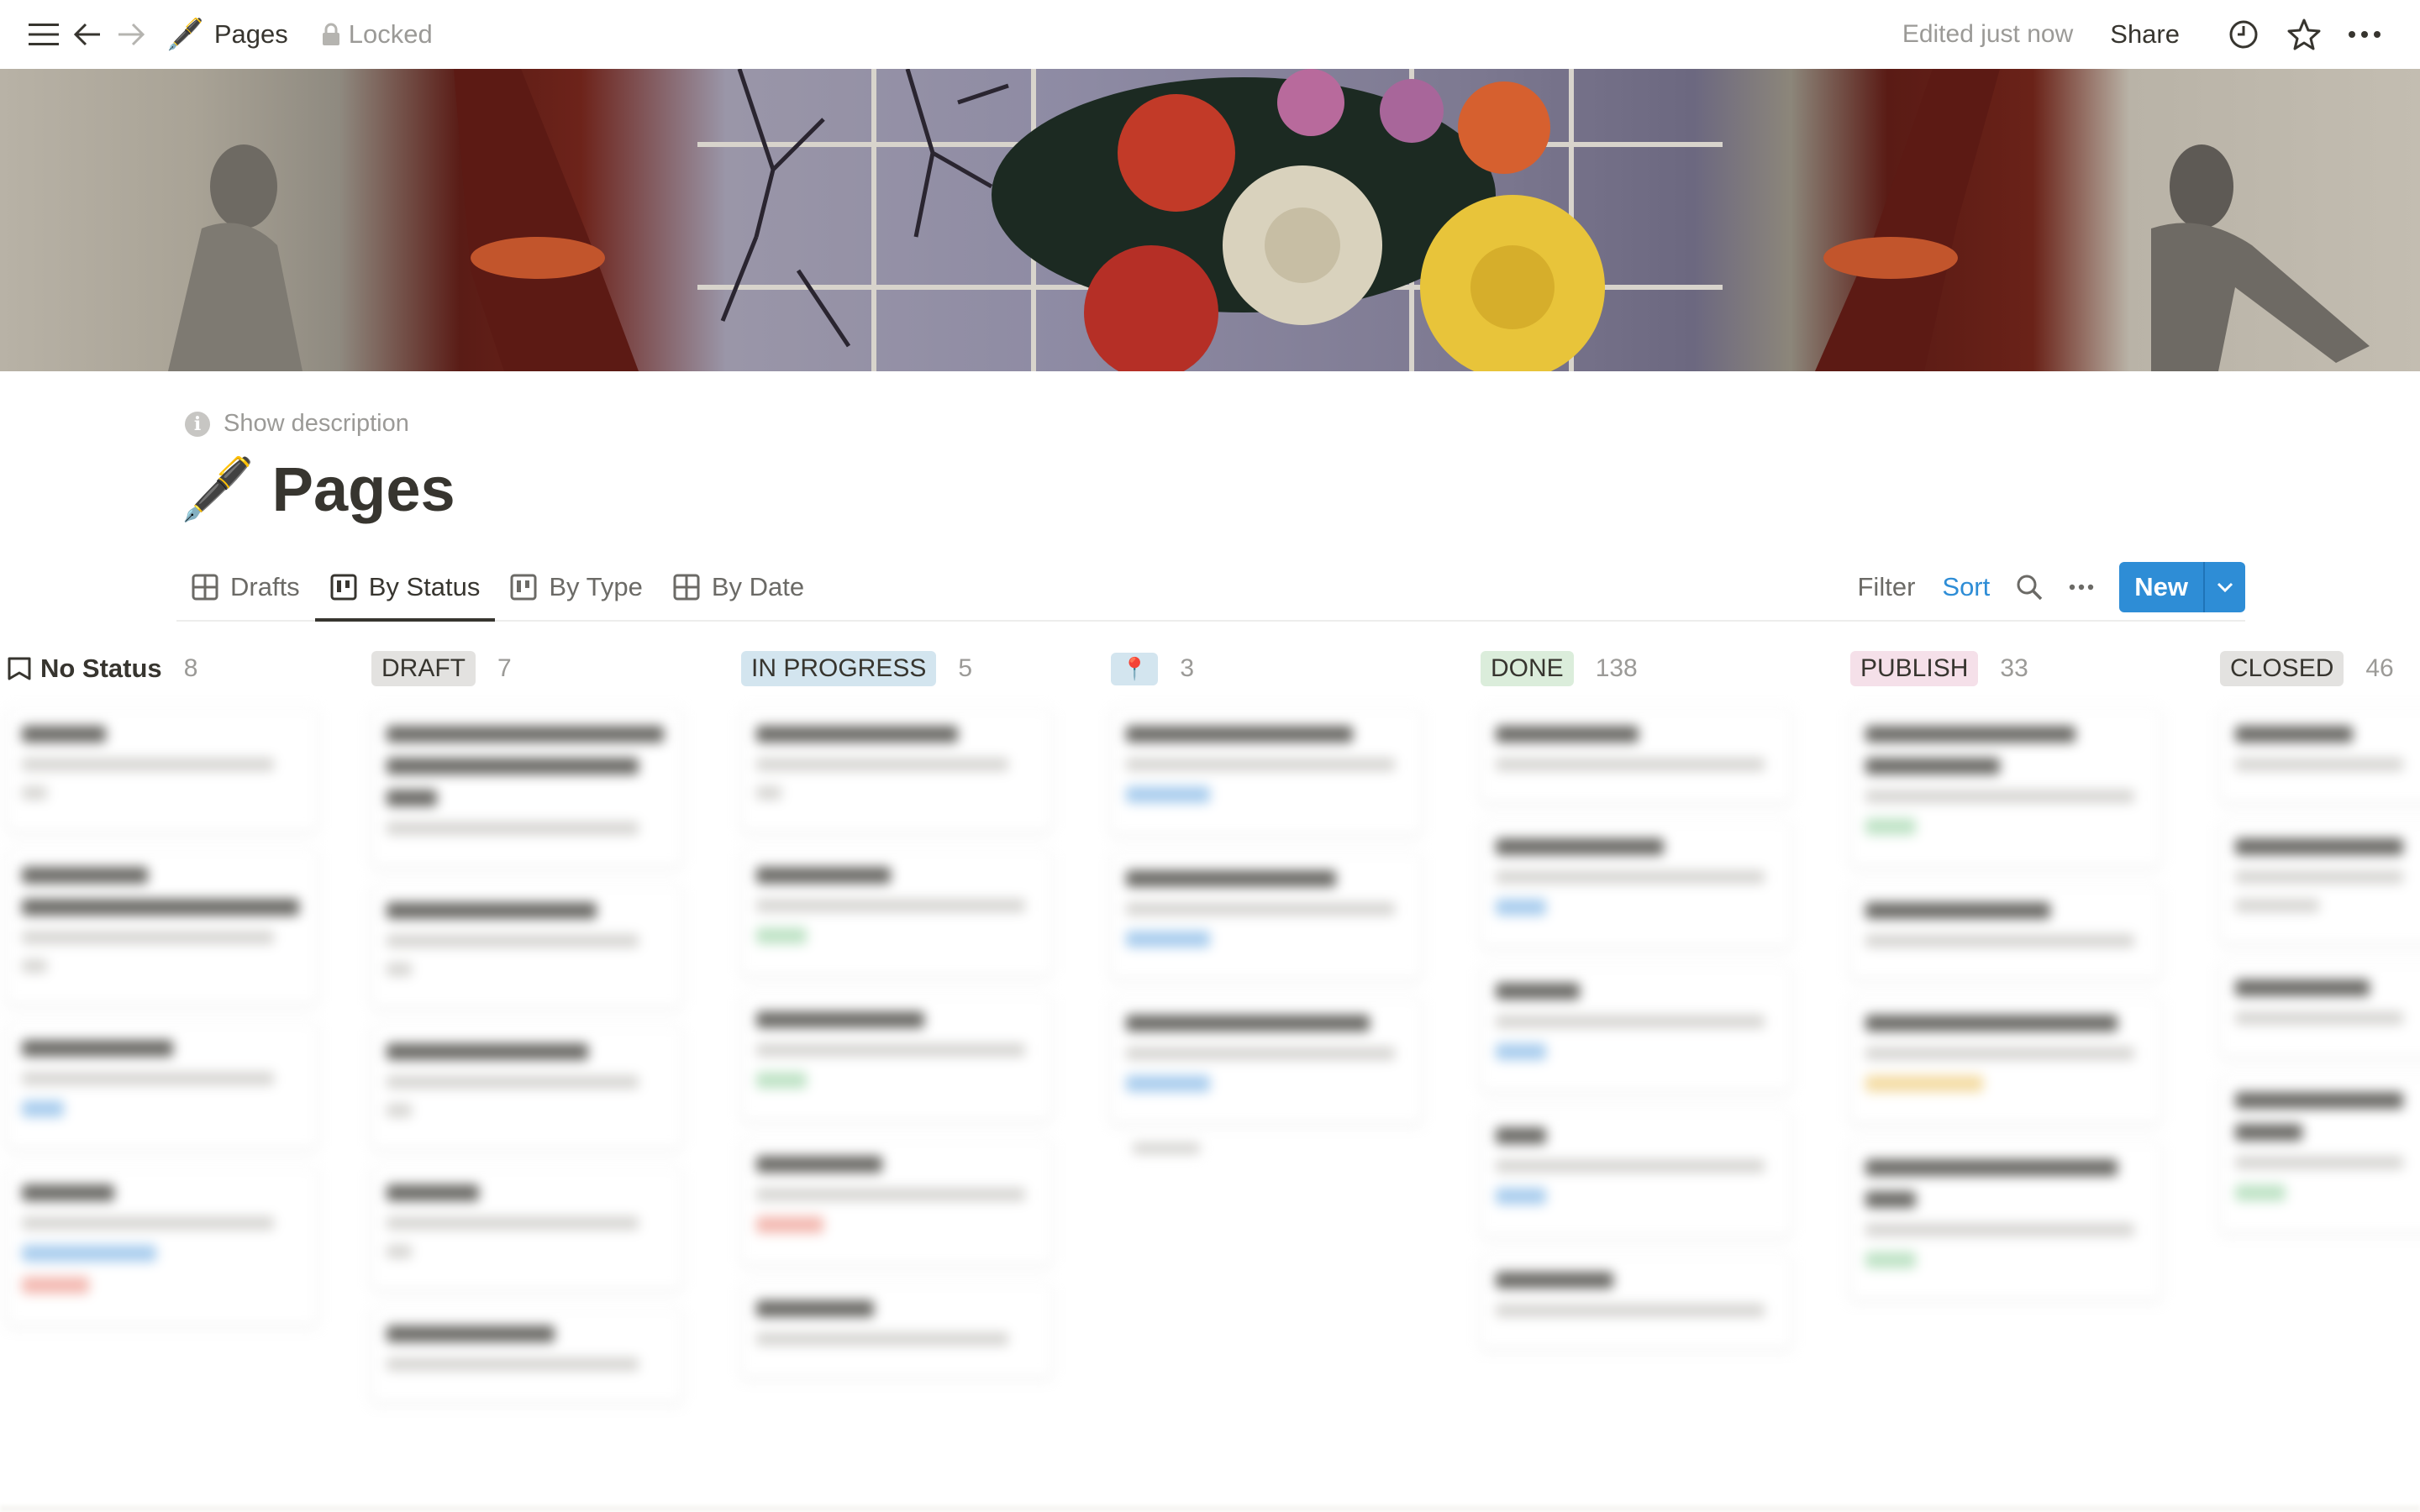  I want to click on new-card-placeholder, so click(1166, 1148).